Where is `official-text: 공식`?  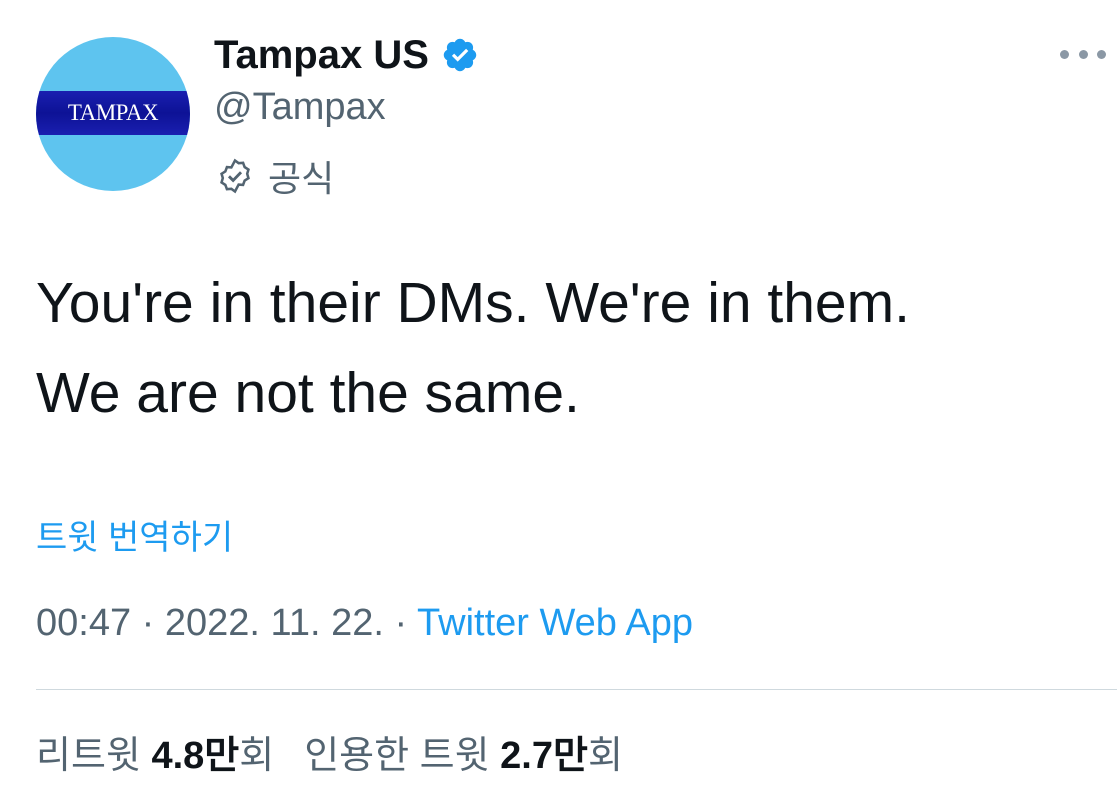
official-text: 공식 is located at coordinates (301, 178).